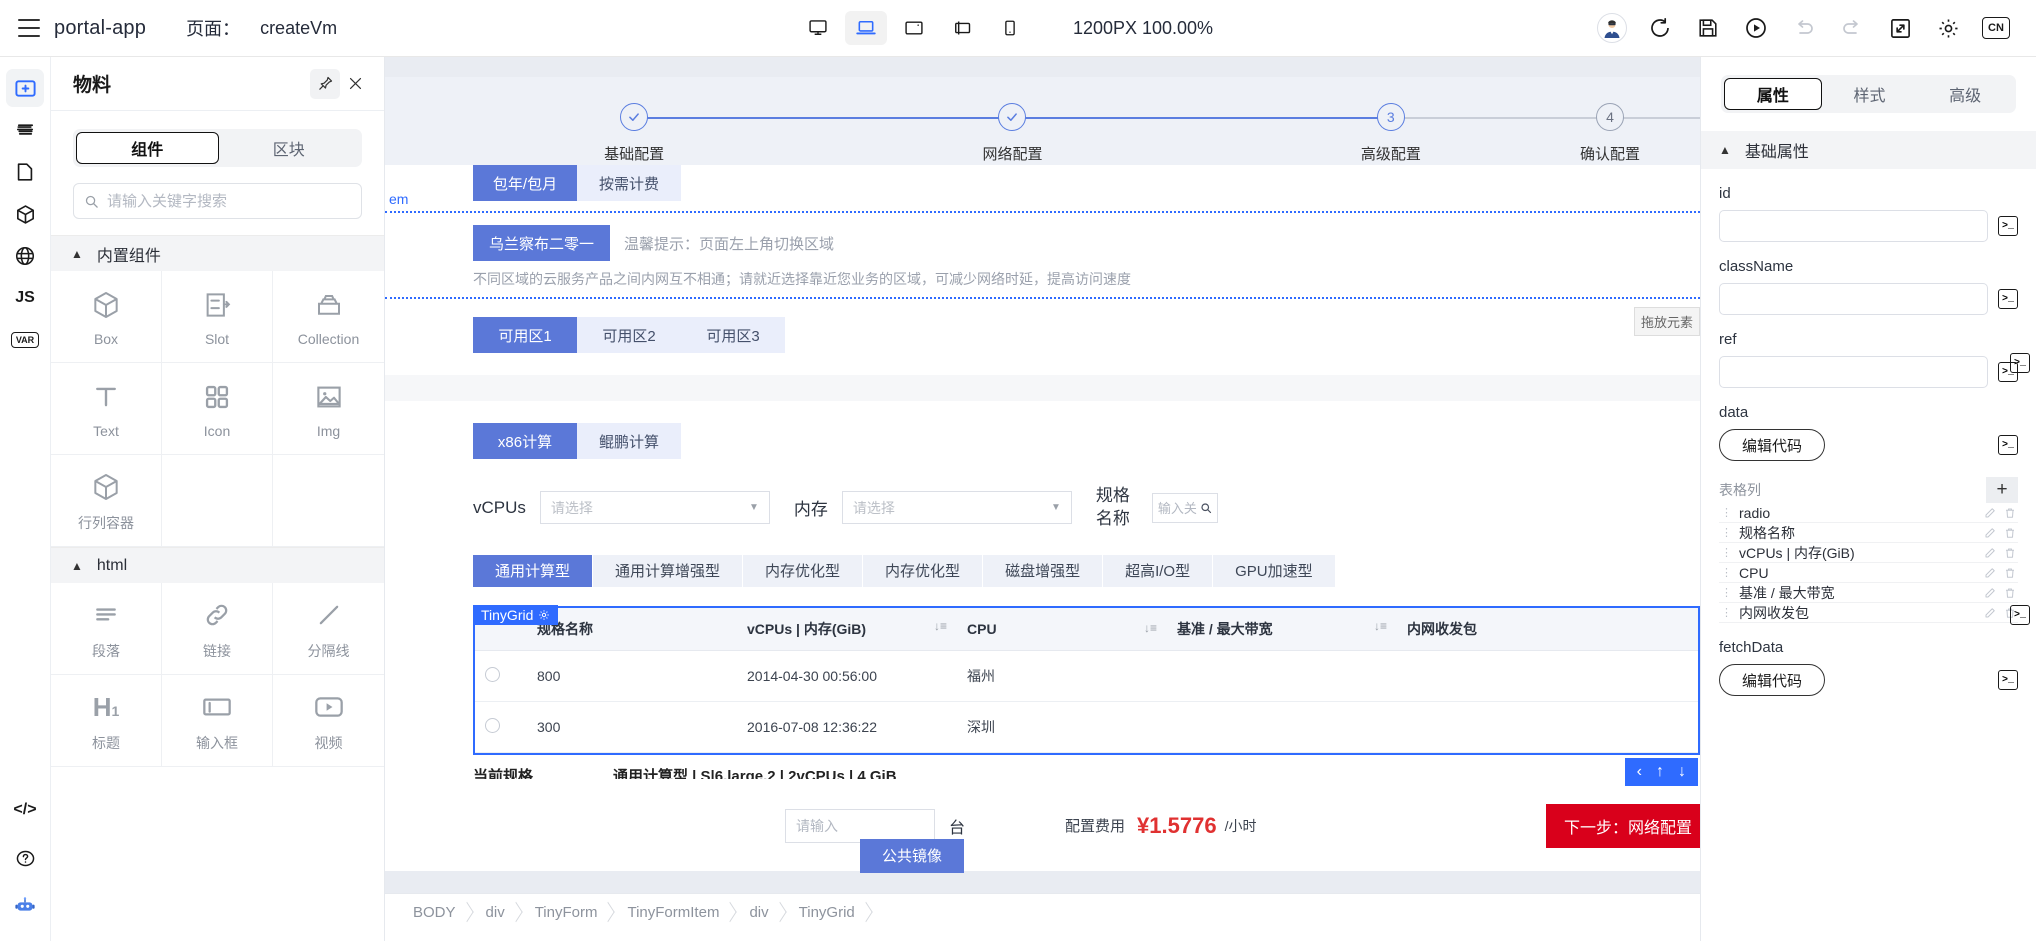  What do you see at coordinates (1852, 28) in the screenshot?
I see `redo-icon` at bounding box center [1852, 28].